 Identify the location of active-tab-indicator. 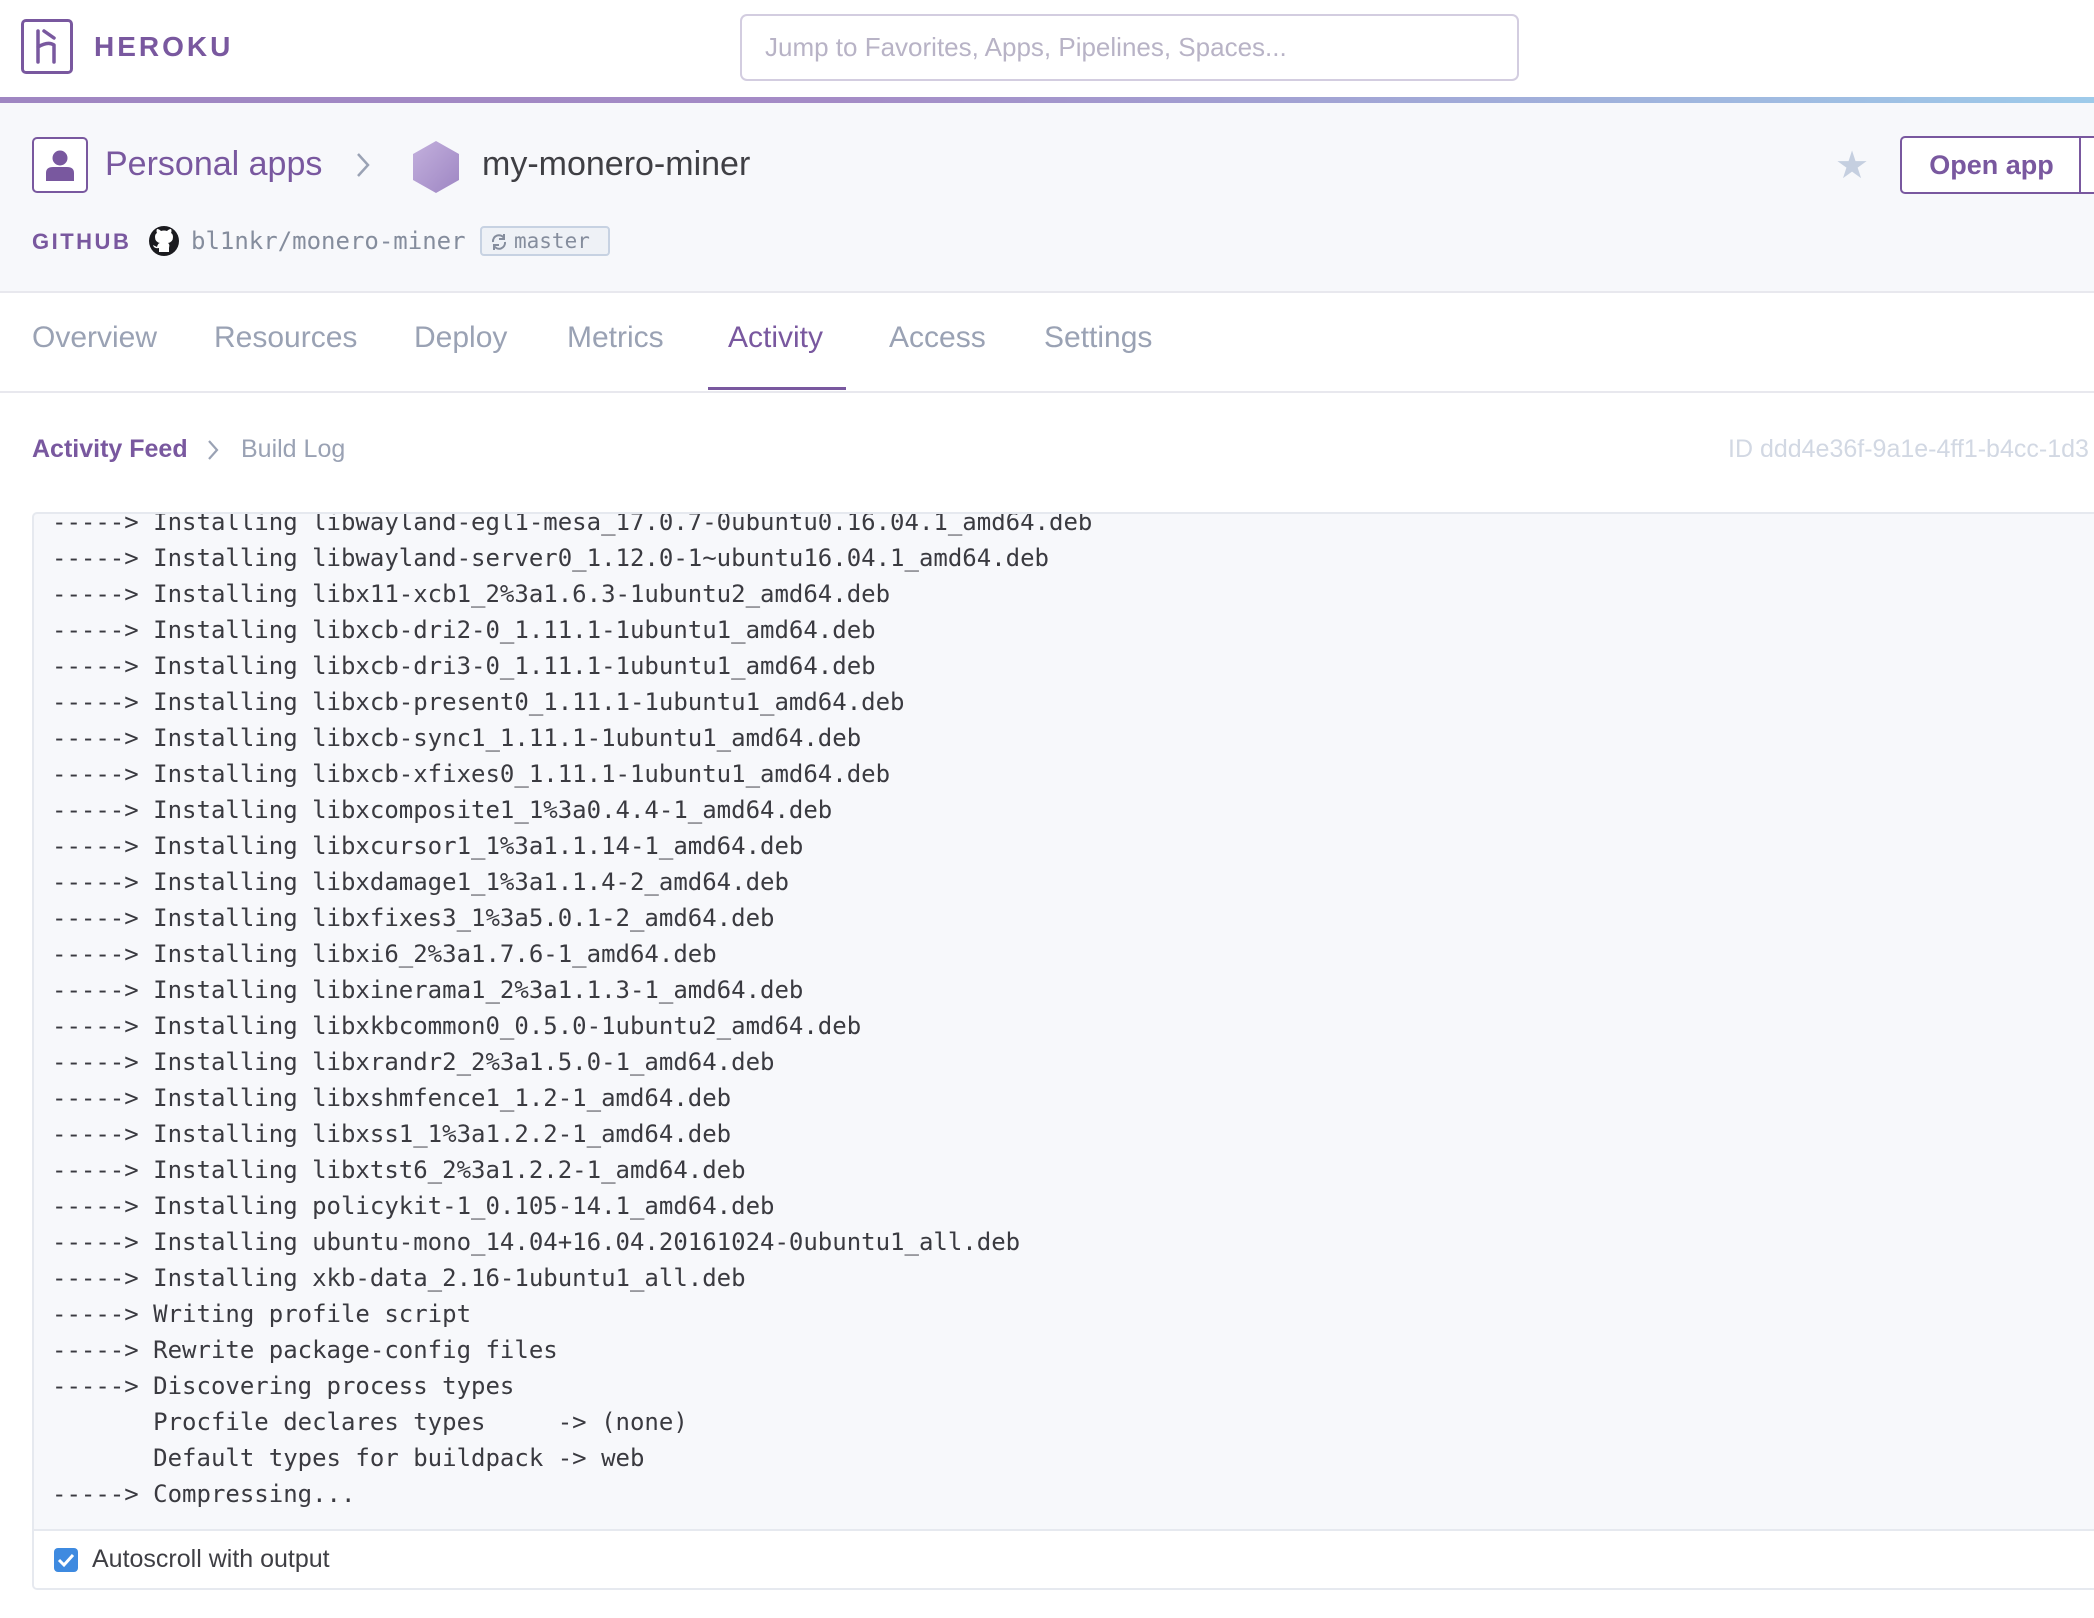
(777, 388).